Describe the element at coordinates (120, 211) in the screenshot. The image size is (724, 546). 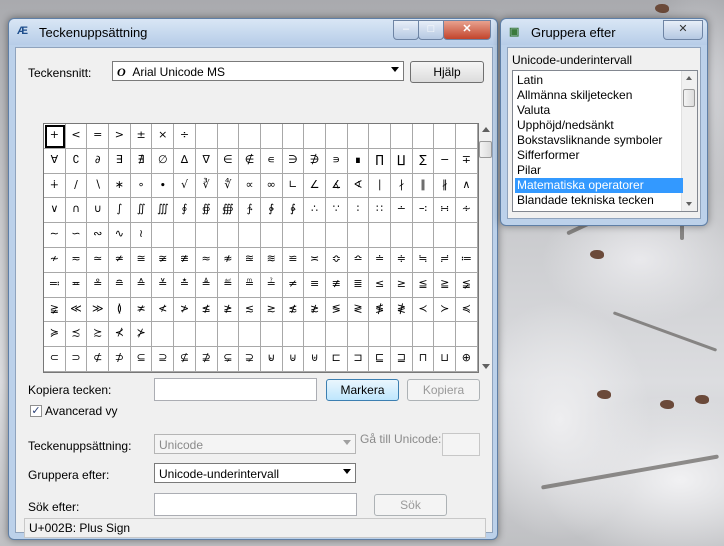
I see `character-cell: ∫` at that location.